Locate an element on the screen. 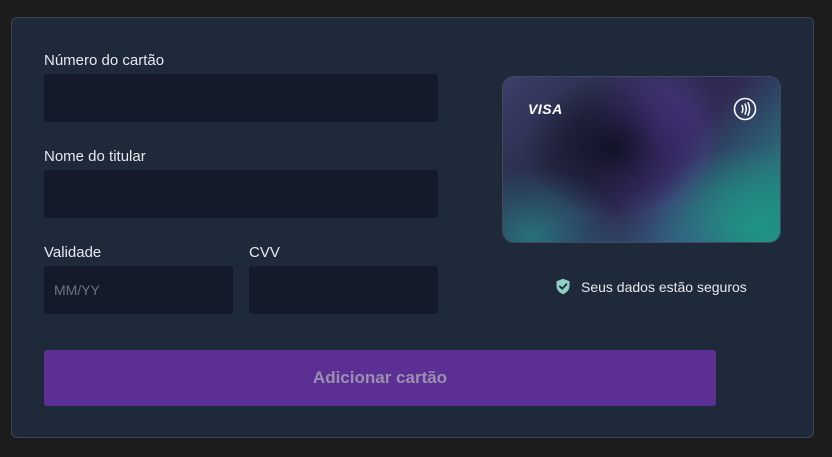 Image resolution: width=832 pixels, height=457 pixels. card-number-input is located at coordinates (241, 98).